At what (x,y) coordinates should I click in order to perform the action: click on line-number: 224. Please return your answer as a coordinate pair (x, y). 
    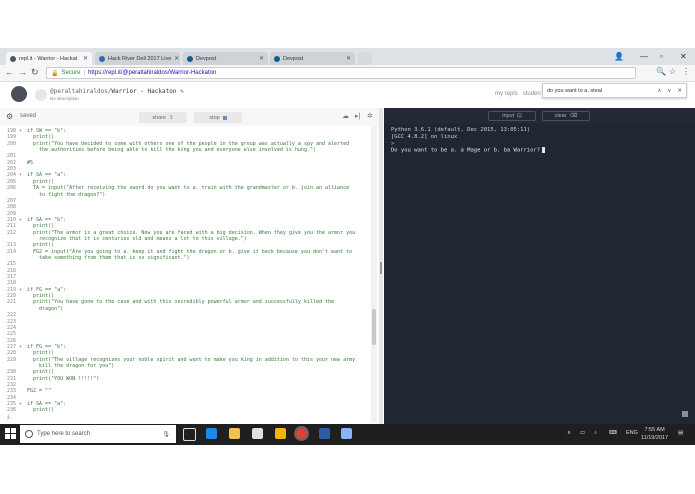
    Looking at the image, I should click on (12, 327).